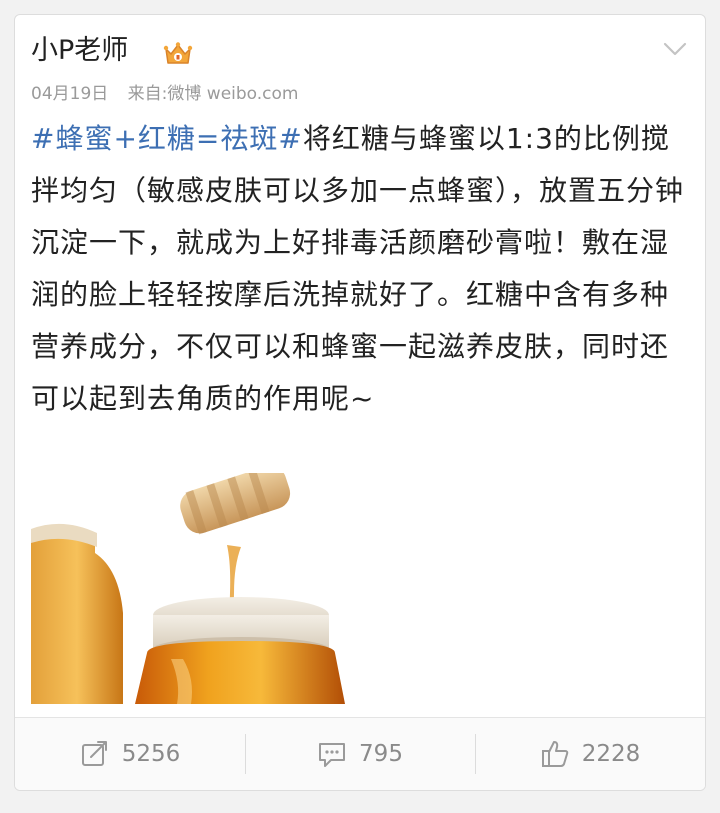 This screenshot has height=813, width=720. What do you see at coordinates (611, 754) in the screenshot?
I see `like-count: 2228` at bounding box center [611, 754].